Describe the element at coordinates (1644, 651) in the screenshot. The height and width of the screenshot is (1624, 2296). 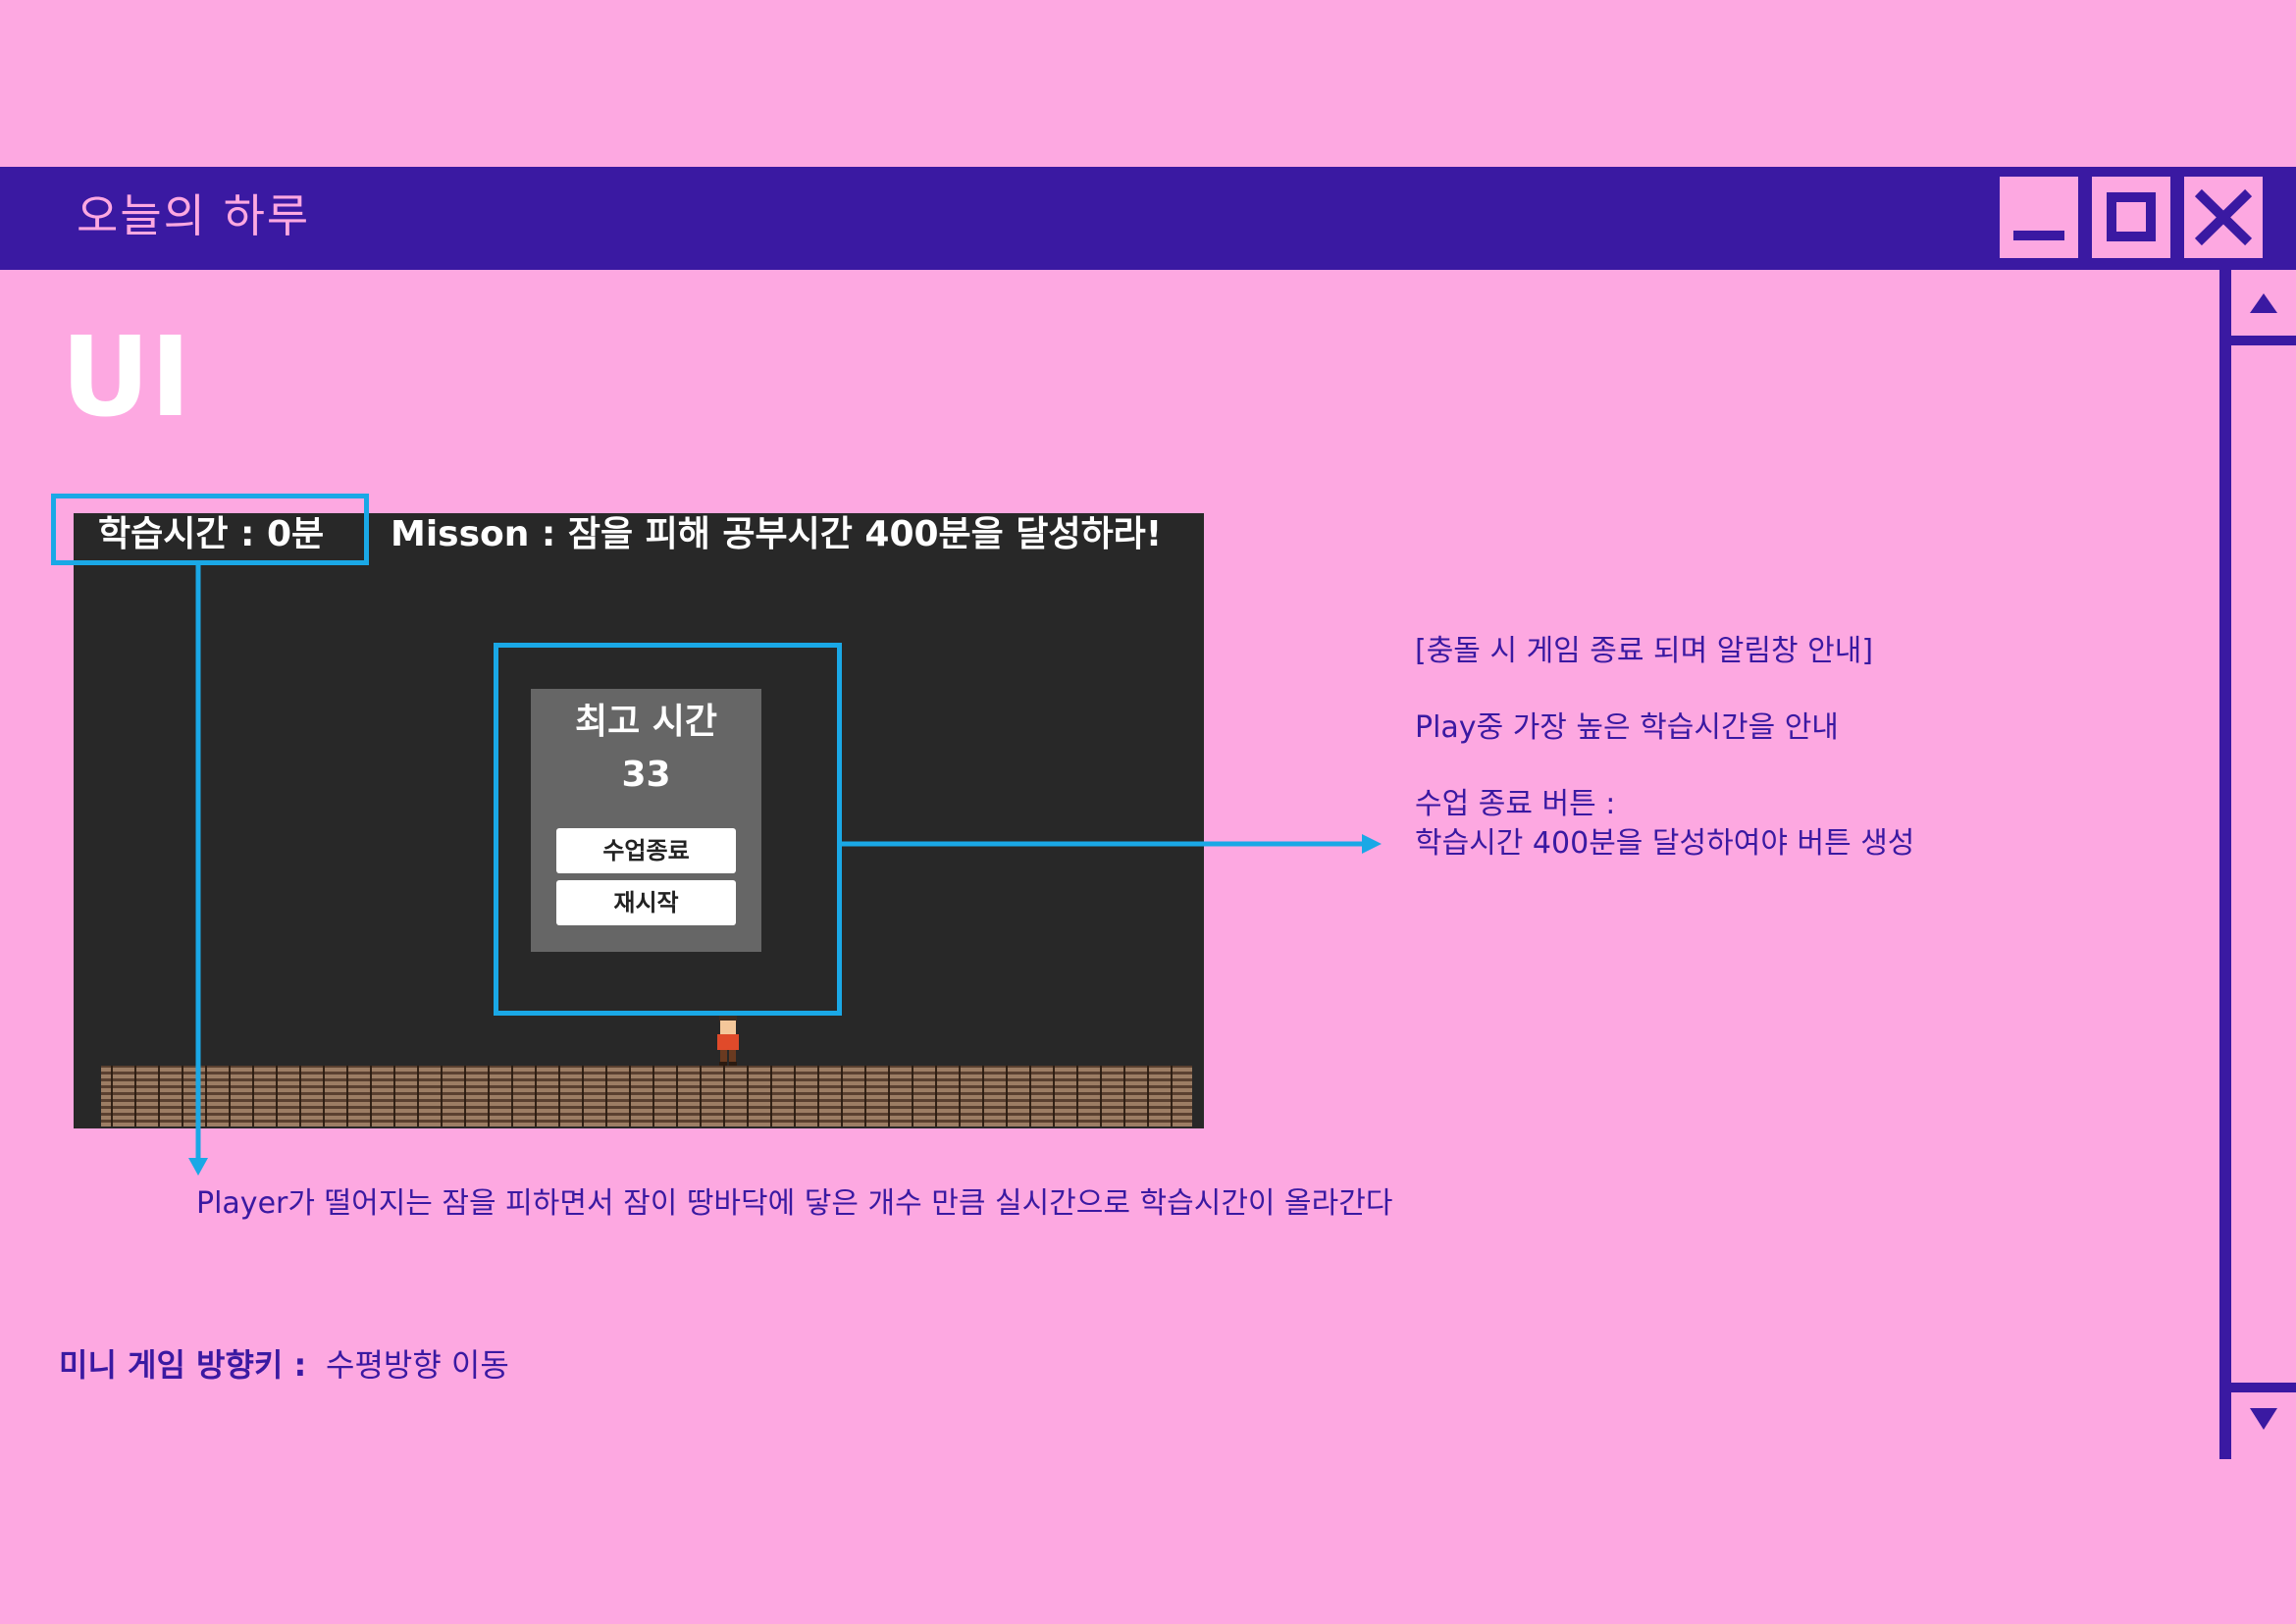
I see `note-popup-header: [충돌 시 게임 종료 되며 알림창 안내]` at that location.